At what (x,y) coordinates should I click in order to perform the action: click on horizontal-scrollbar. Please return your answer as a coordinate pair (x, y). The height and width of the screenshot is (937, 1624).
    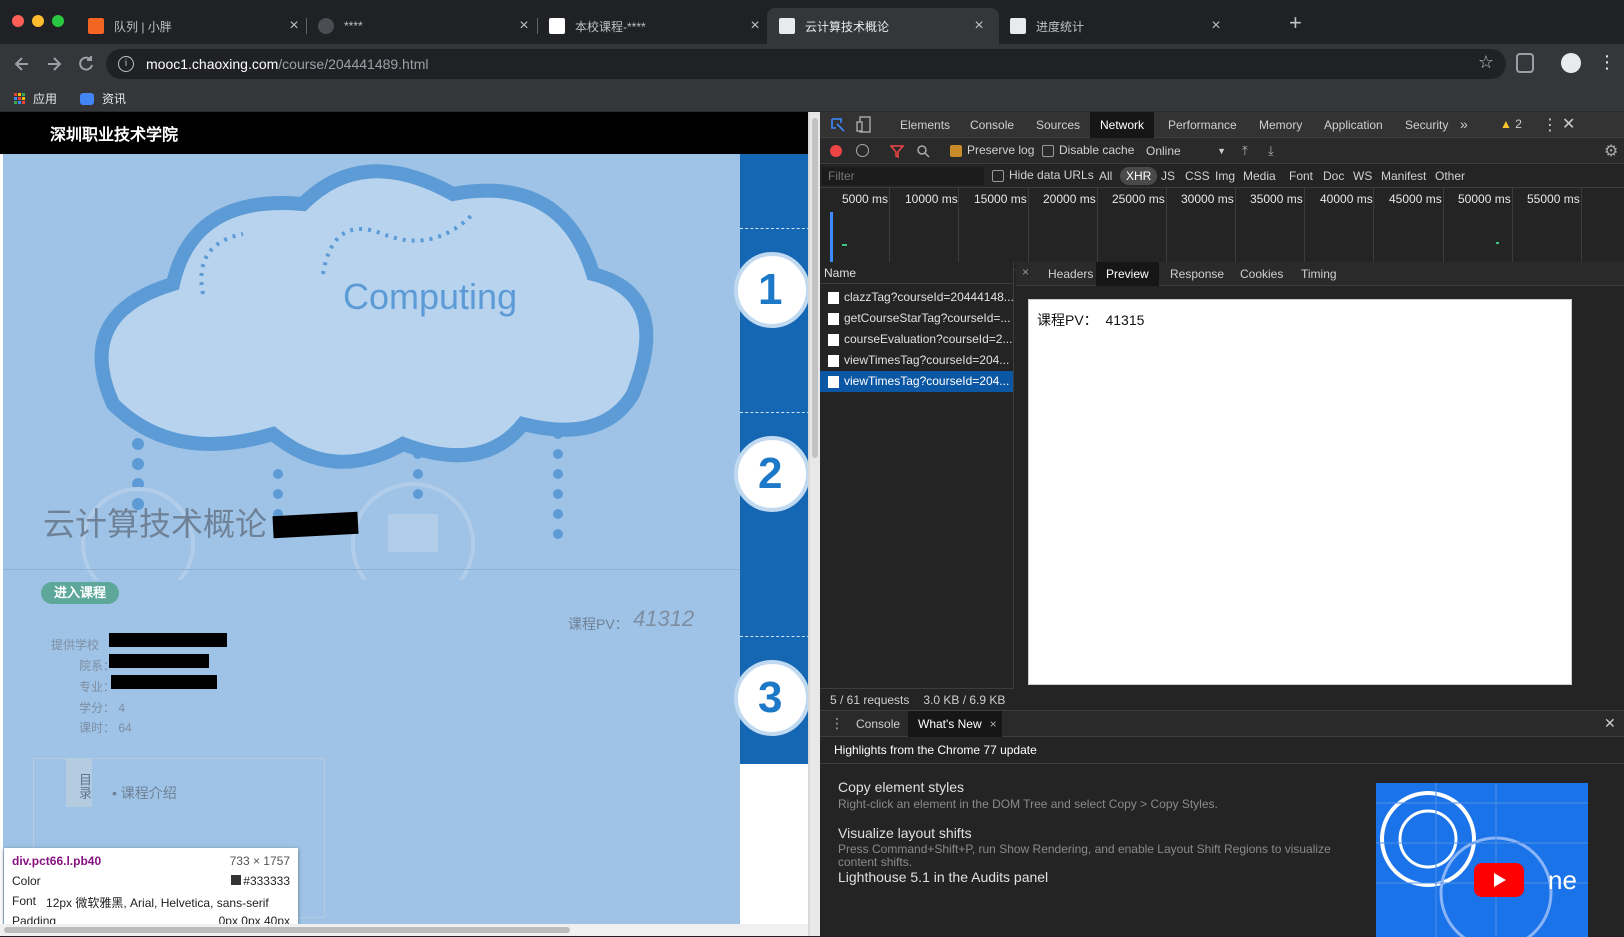
    Looking at the image, I should click on (404, 930).